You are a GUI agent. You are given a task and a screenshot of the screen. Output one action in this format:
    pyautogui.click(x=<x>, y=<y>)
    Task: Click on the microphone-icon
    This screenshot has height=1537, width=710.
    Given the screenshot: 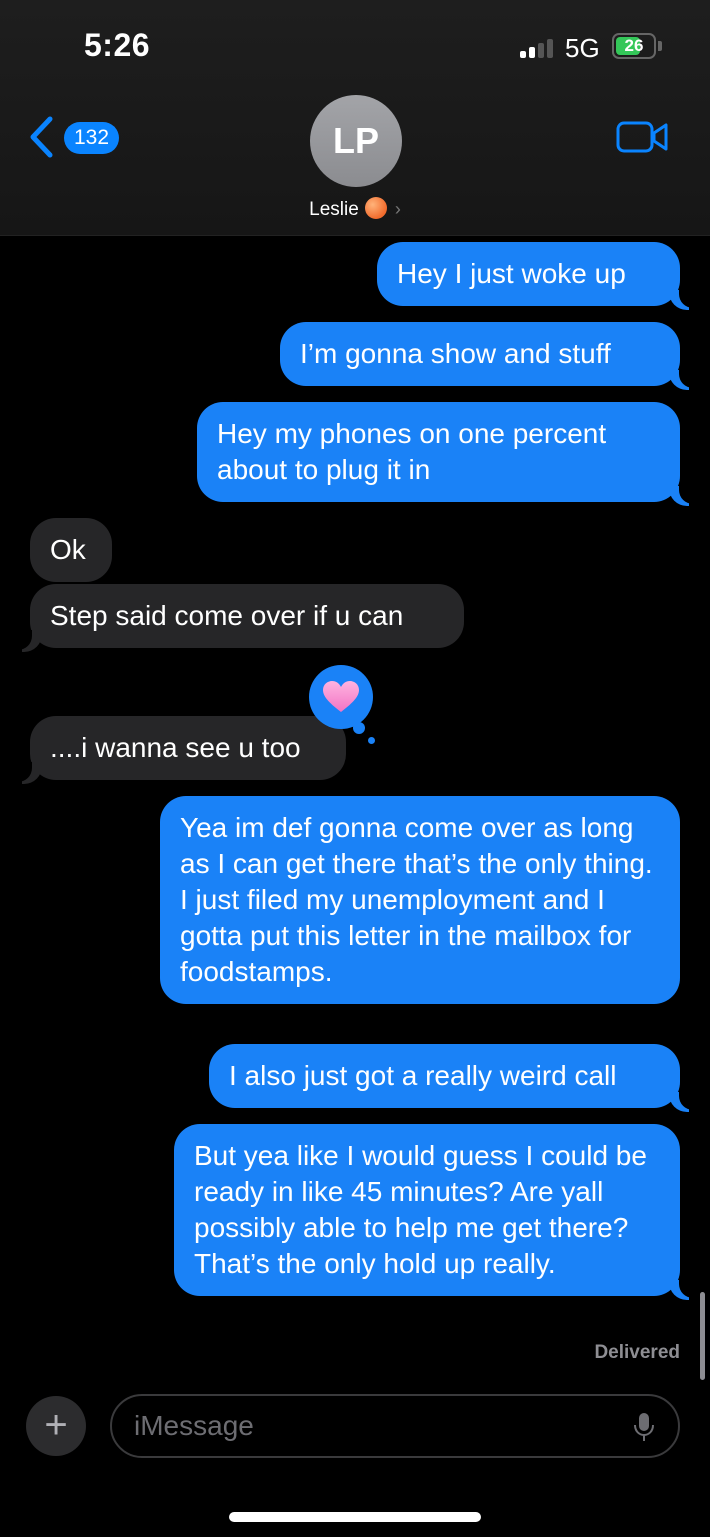 What is the action you would take?
    pyautogui.click(x=644, y=1427)
    